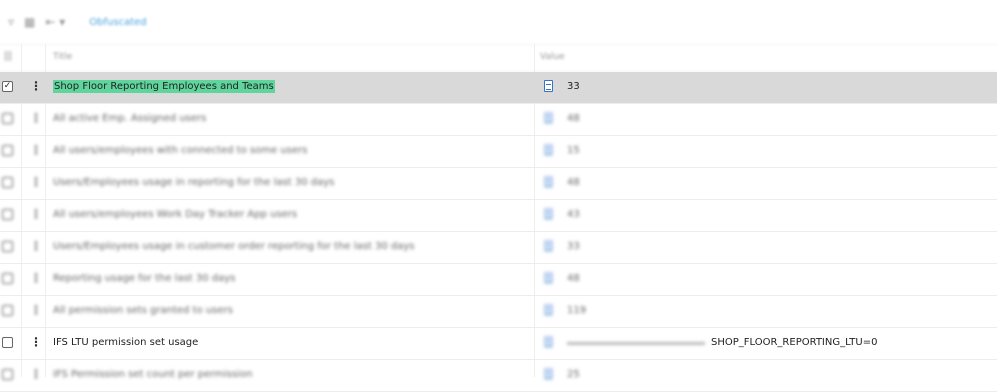  I want to click on columns-icon: ▦, so click(29, 22).